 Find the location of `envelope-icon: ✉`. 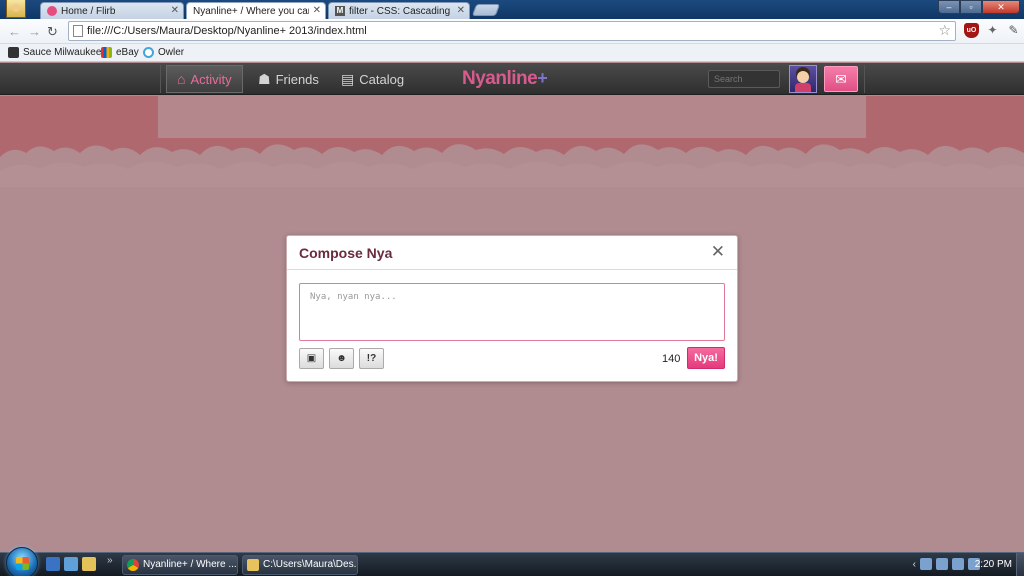

envelope-icon: ✉ is located at coordinates (841, 79).